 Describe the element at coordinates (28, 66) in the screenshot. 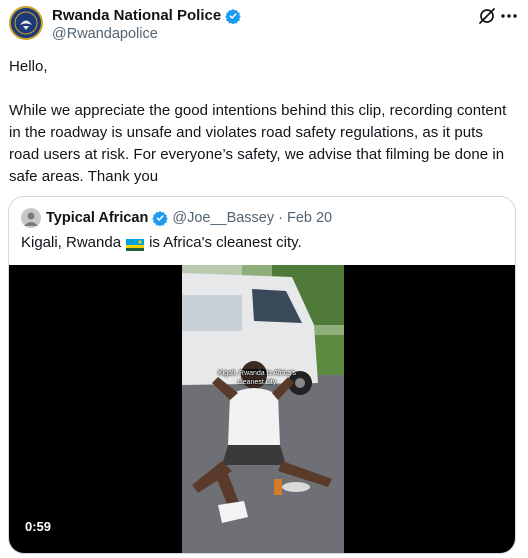

I see `tweet-greeting: Hello,` at that location.